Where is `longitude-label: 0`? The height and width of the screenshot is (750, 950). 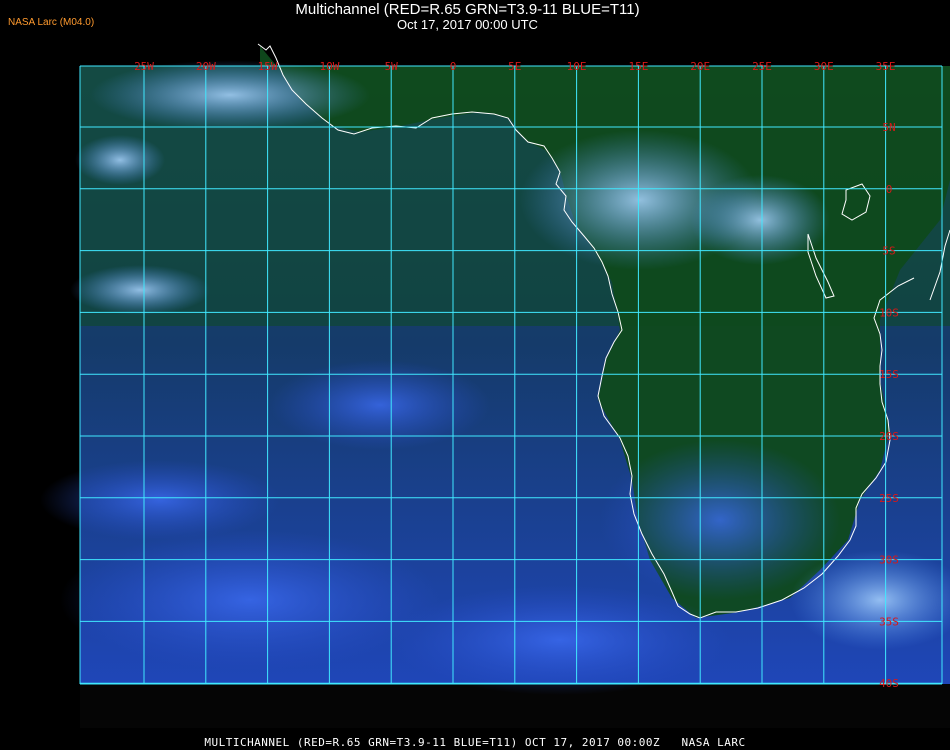 longitude-label: 0 is located at coordinates (453, 66).